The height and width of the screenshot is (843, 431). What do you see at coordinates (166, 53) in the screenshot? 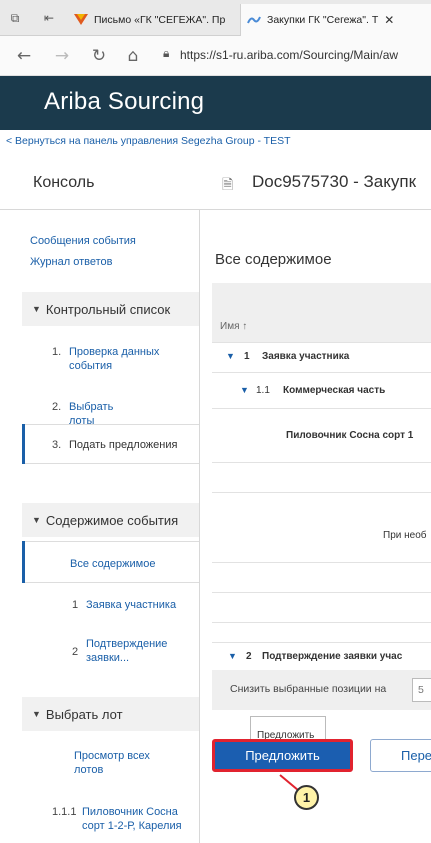
I see `lock-icon: 🔒︎` at bounding box center [166, 53].